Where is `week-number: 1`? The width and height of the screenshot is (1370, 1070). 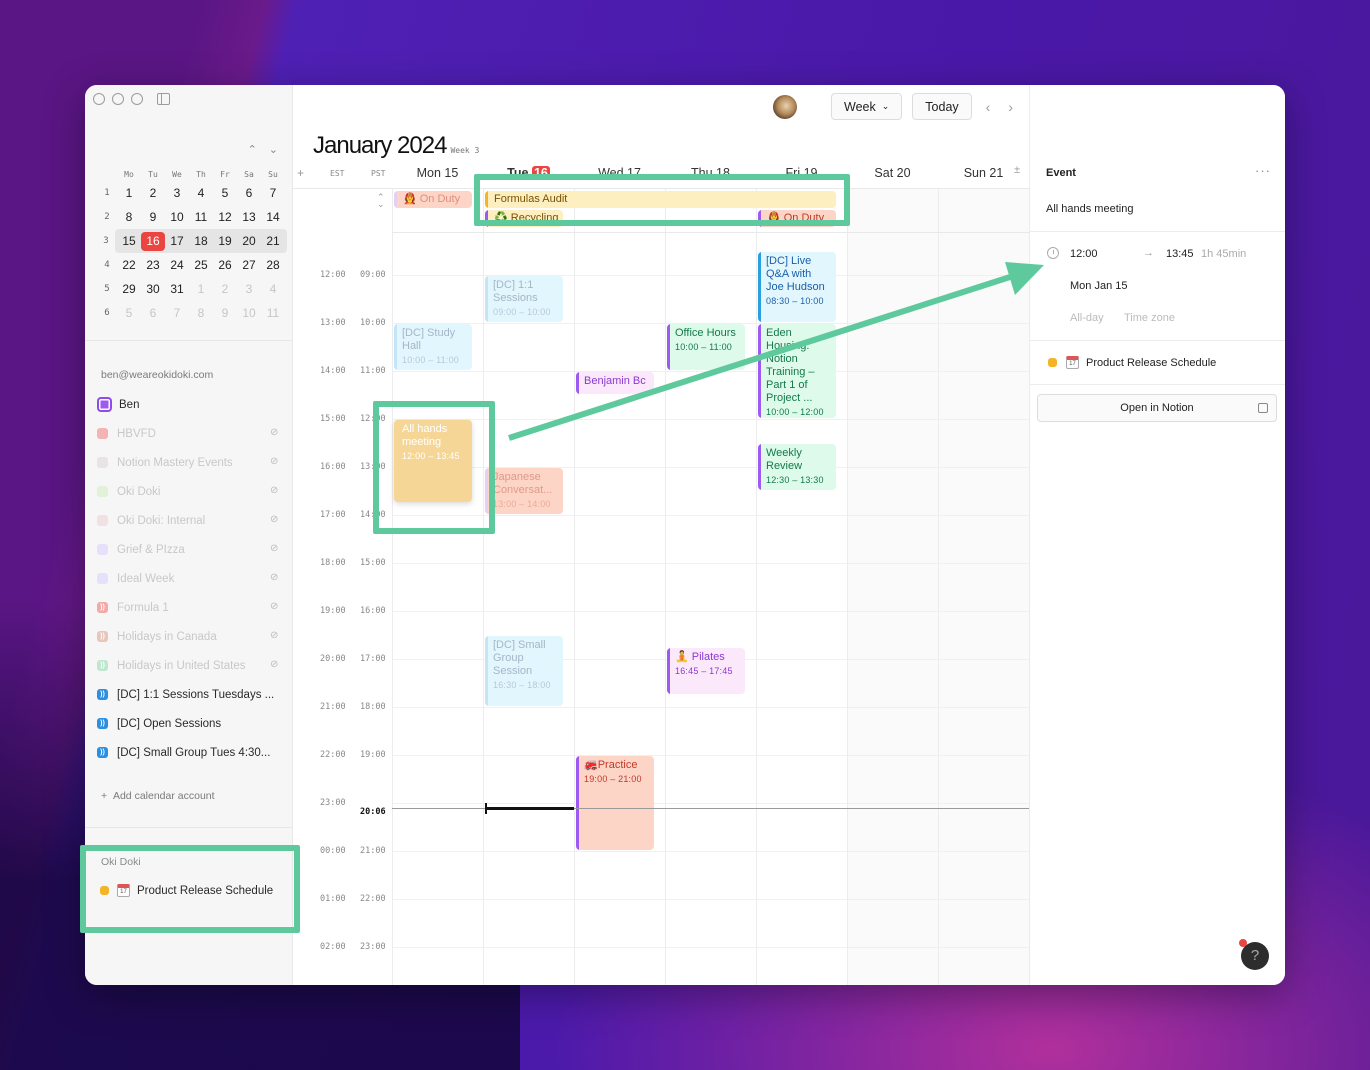
week-number: 1 is located at coordinates (107, 193).